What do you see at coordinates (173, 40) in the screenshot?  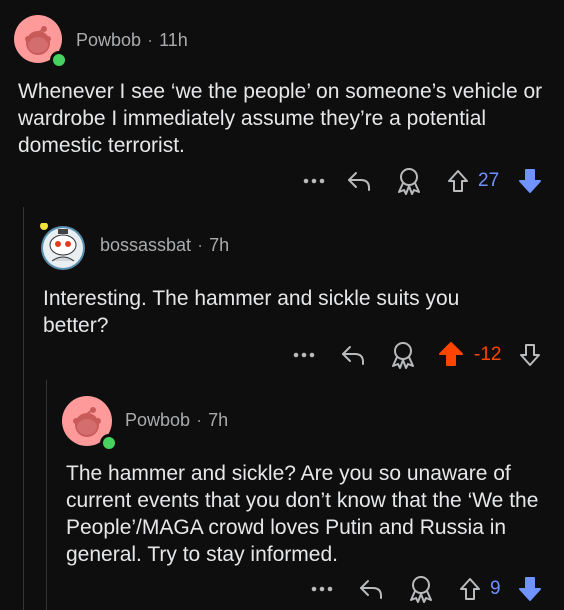 I see `timestamp: 11h` at bounding box center [173, 40].